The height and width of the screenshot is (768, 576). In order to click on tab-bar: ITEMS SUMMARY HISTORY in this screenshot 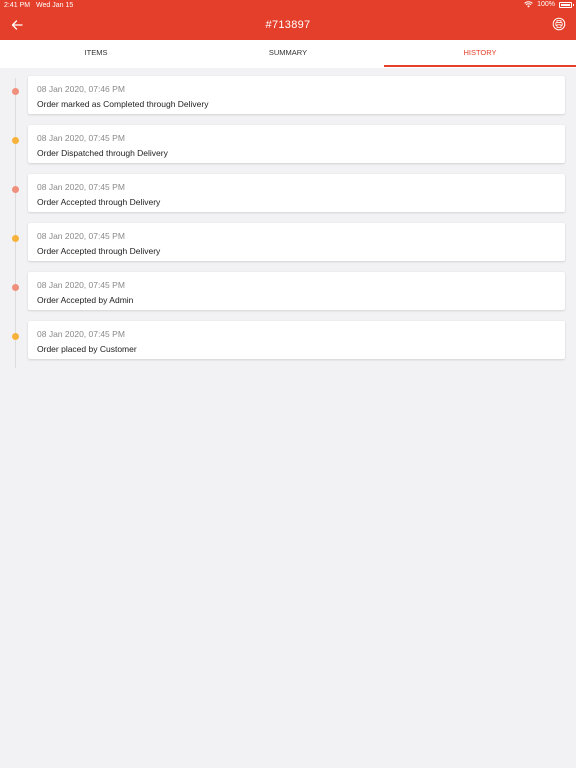, I will do `click(288, 54)`.